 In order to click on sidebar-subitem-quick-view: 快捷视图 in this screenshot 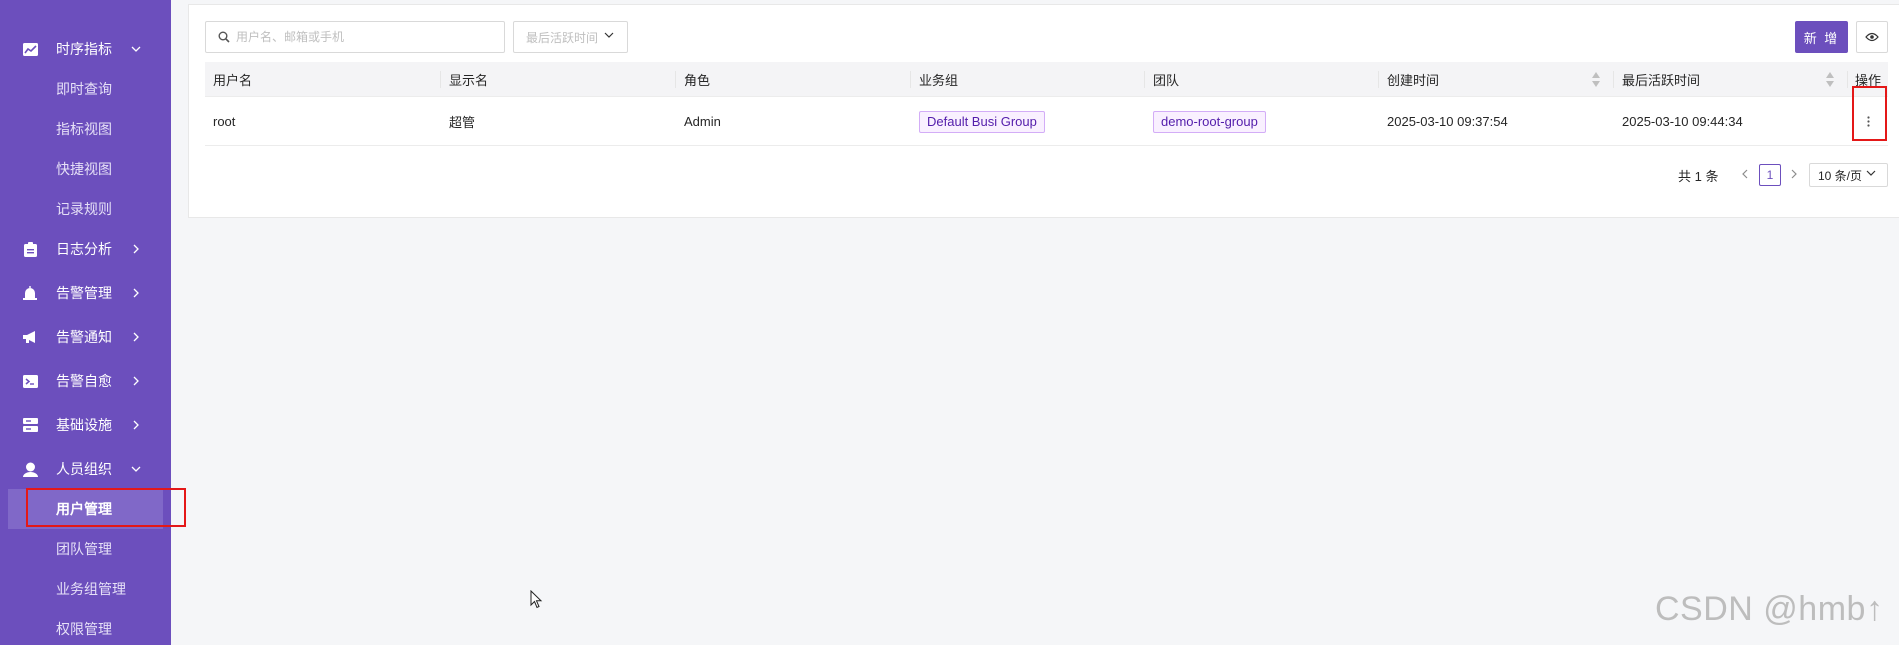, I will do `click(85, 169)`.